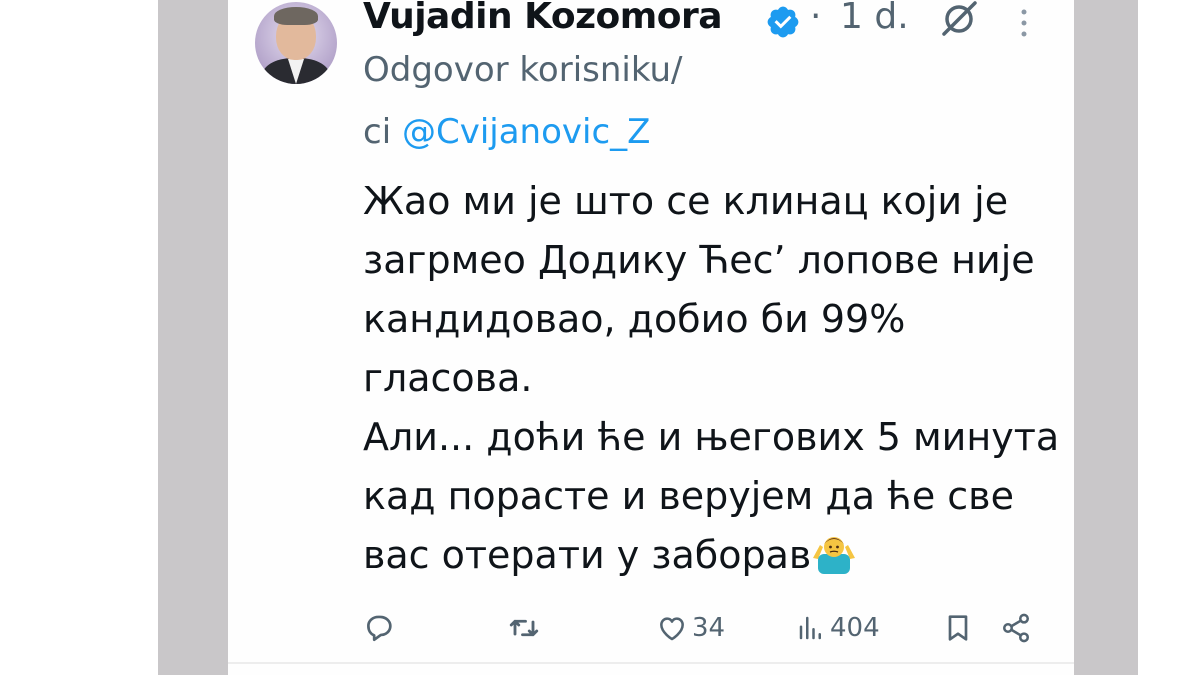 The image size is (1200, 675). I want to click on views-count: 404, so click(855, 628).